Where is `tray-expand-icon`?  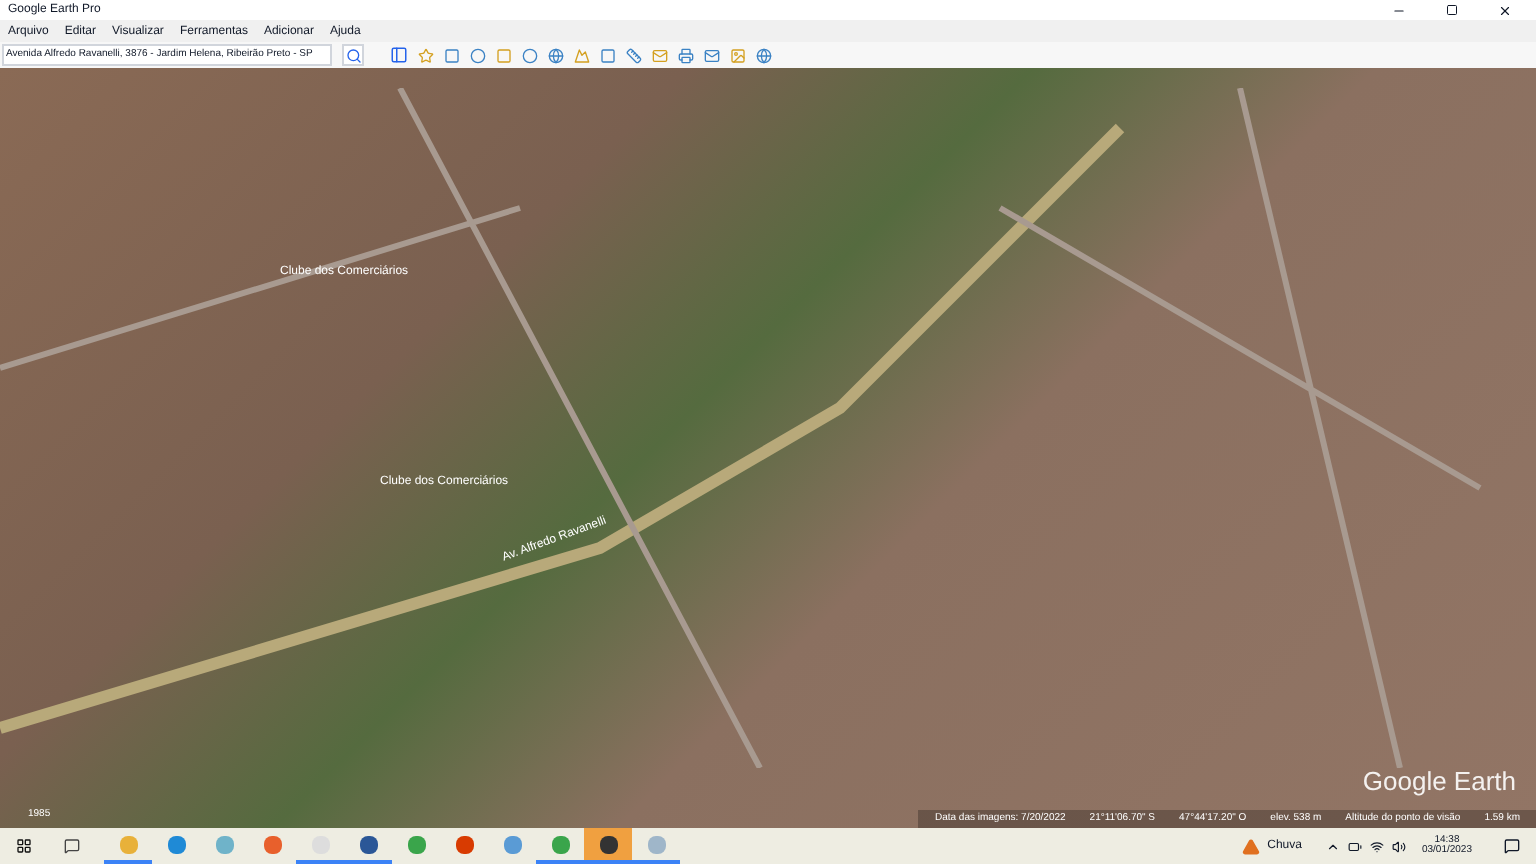
tray-expand-icon is located at coordinates (1332, 846).